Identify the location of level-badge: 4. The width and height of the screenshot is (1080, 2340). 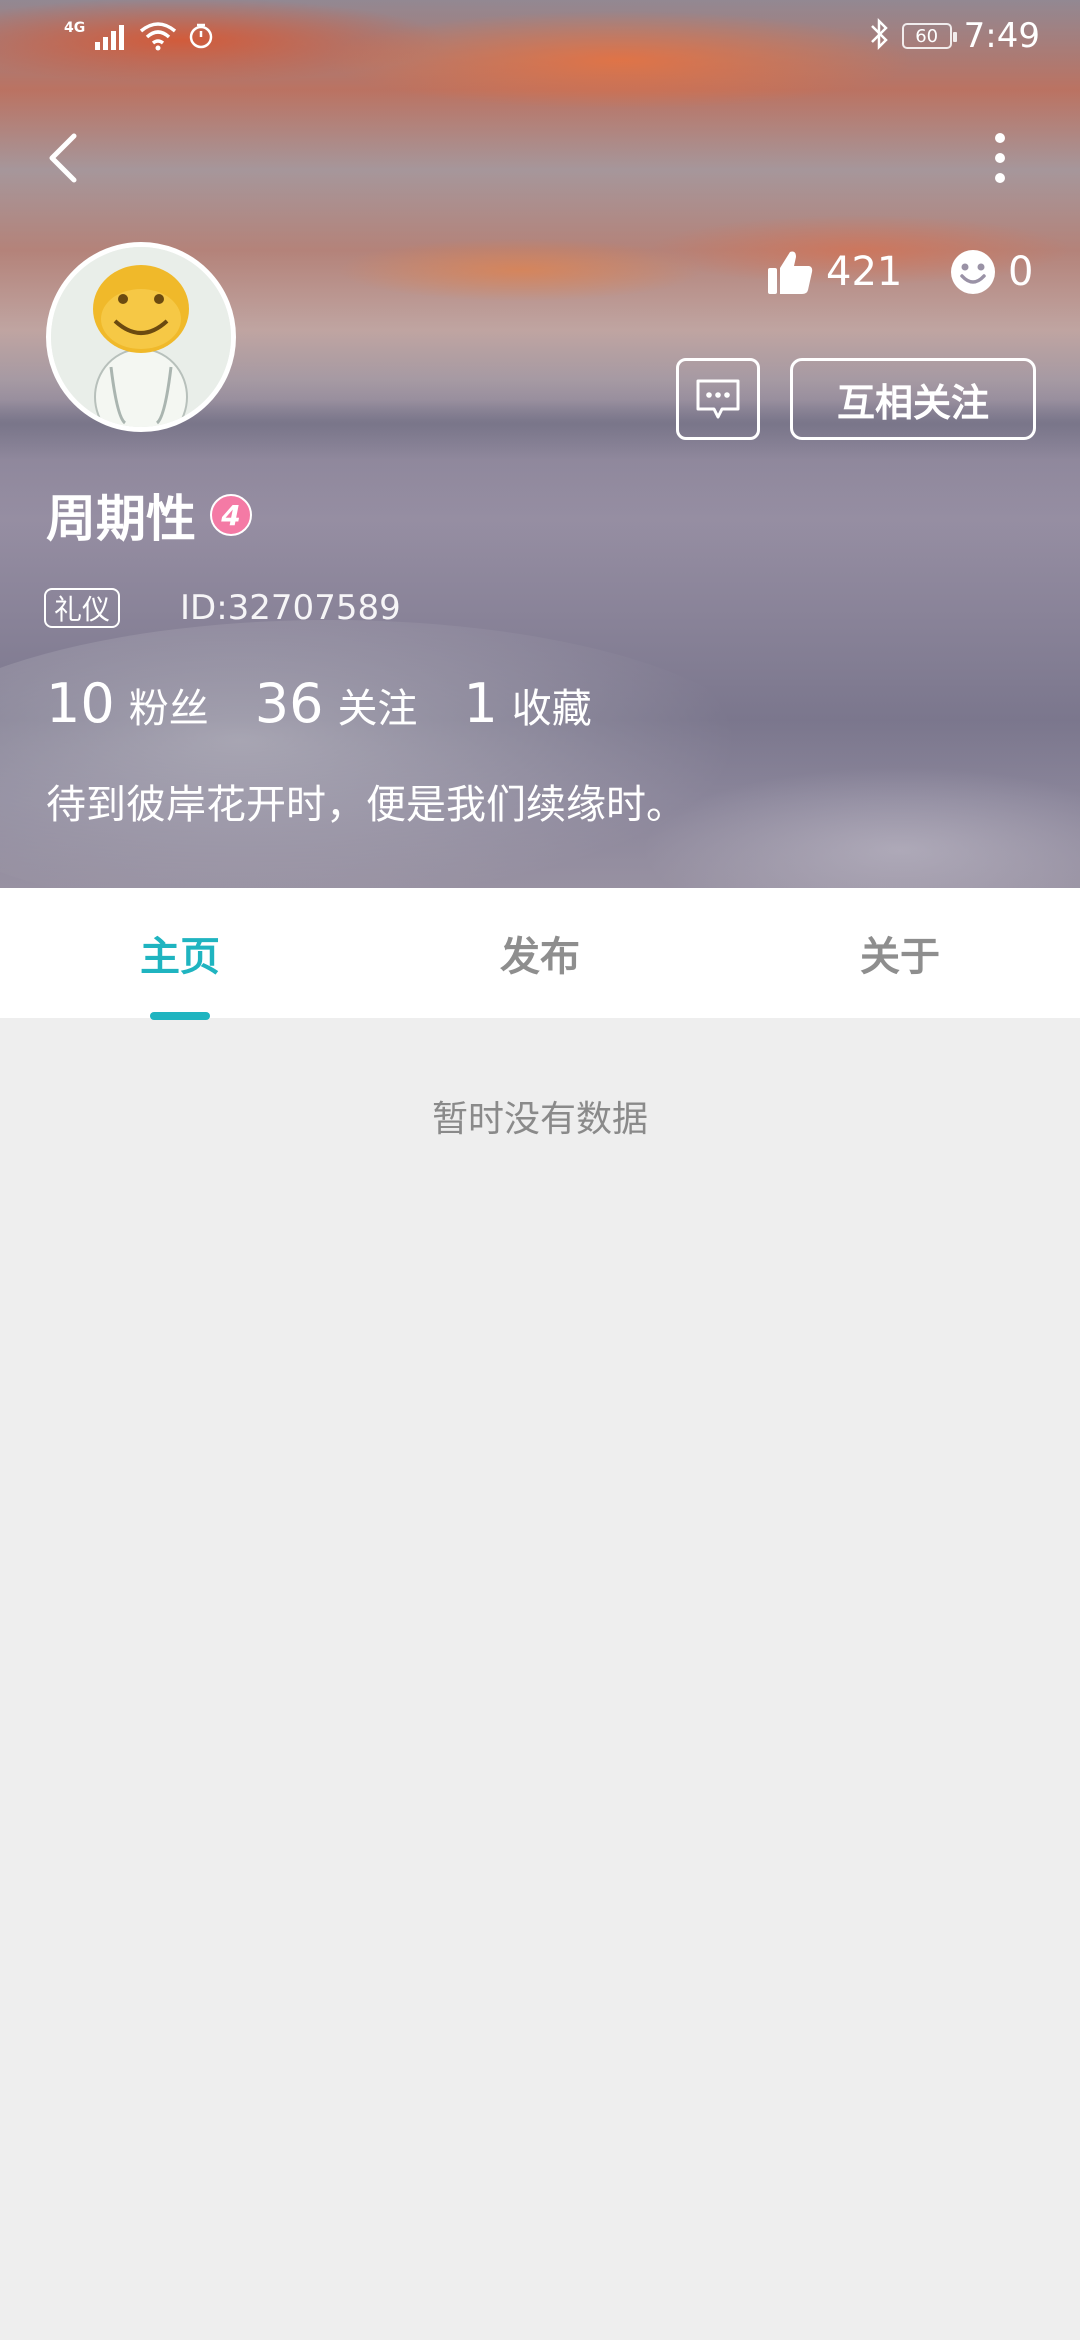
(231, 515).